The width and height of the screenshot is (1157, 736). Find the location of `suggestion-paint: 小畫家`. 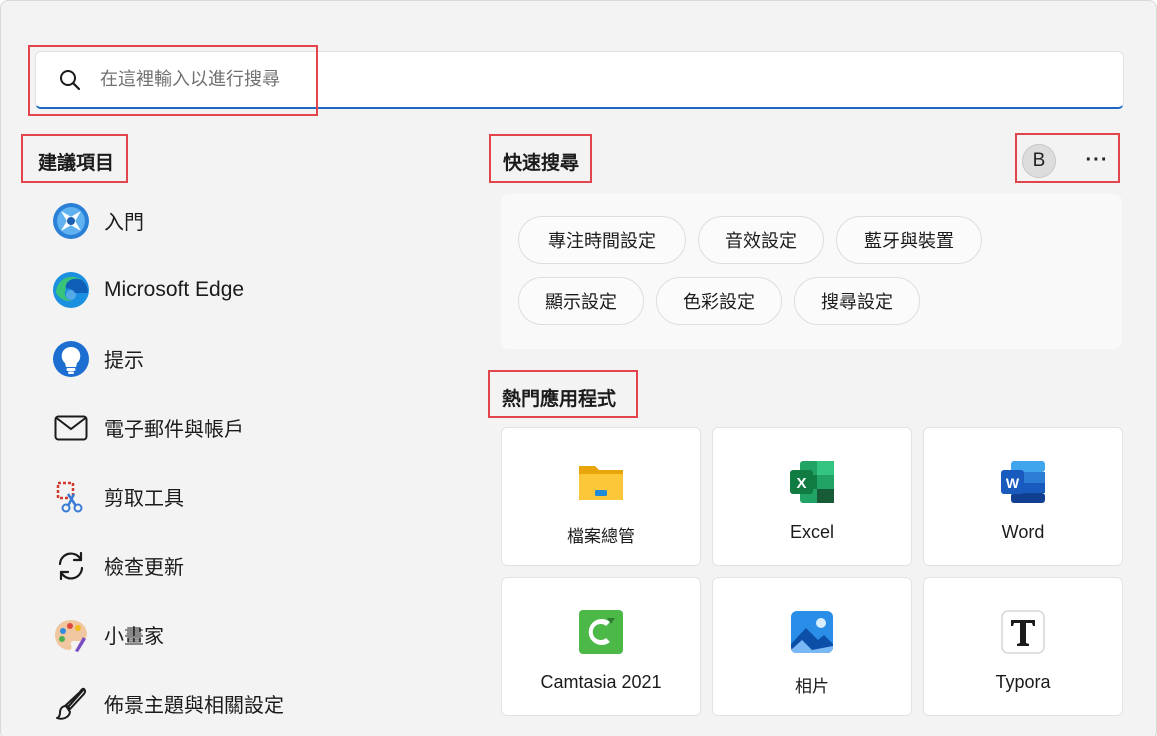

suggestion-paint: 小畫家 is located at coordinates (241, 634).